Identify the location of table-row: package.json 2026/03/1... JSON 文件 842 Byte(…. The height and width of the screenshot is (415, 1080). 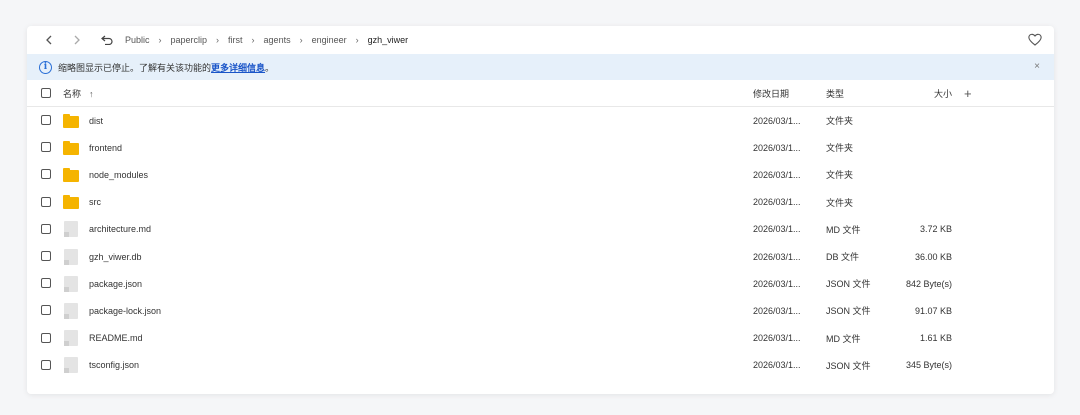
(540, 283).